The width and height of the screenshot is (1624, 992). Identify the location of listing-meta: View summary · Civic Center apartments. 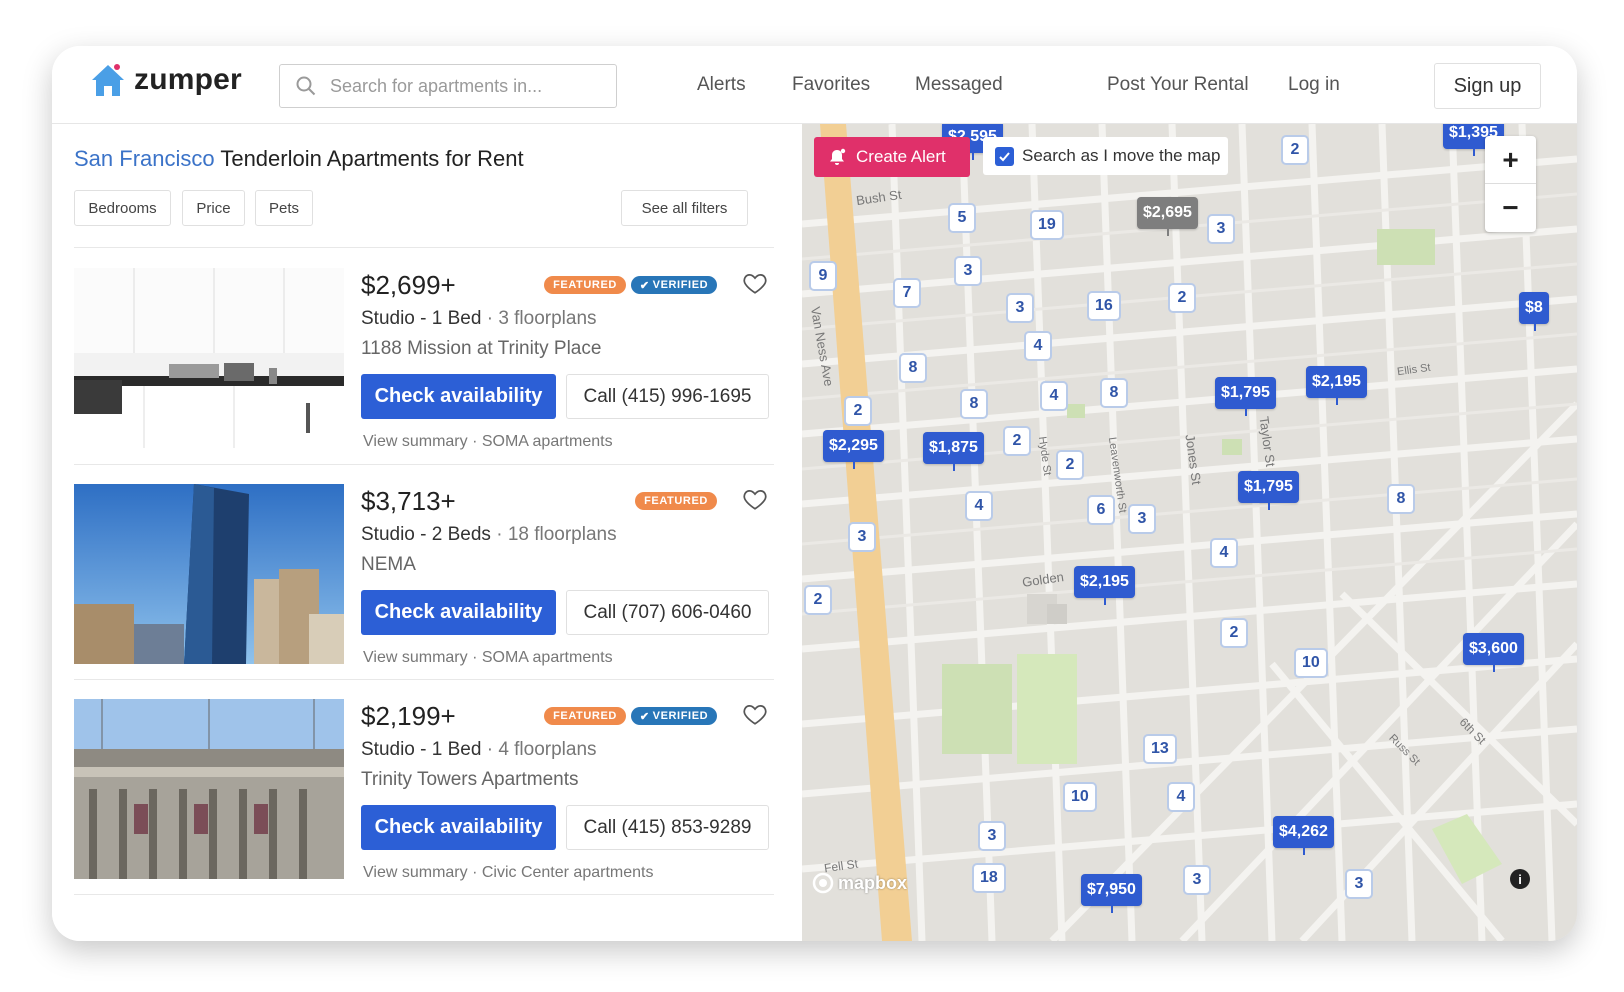
(508, 873).